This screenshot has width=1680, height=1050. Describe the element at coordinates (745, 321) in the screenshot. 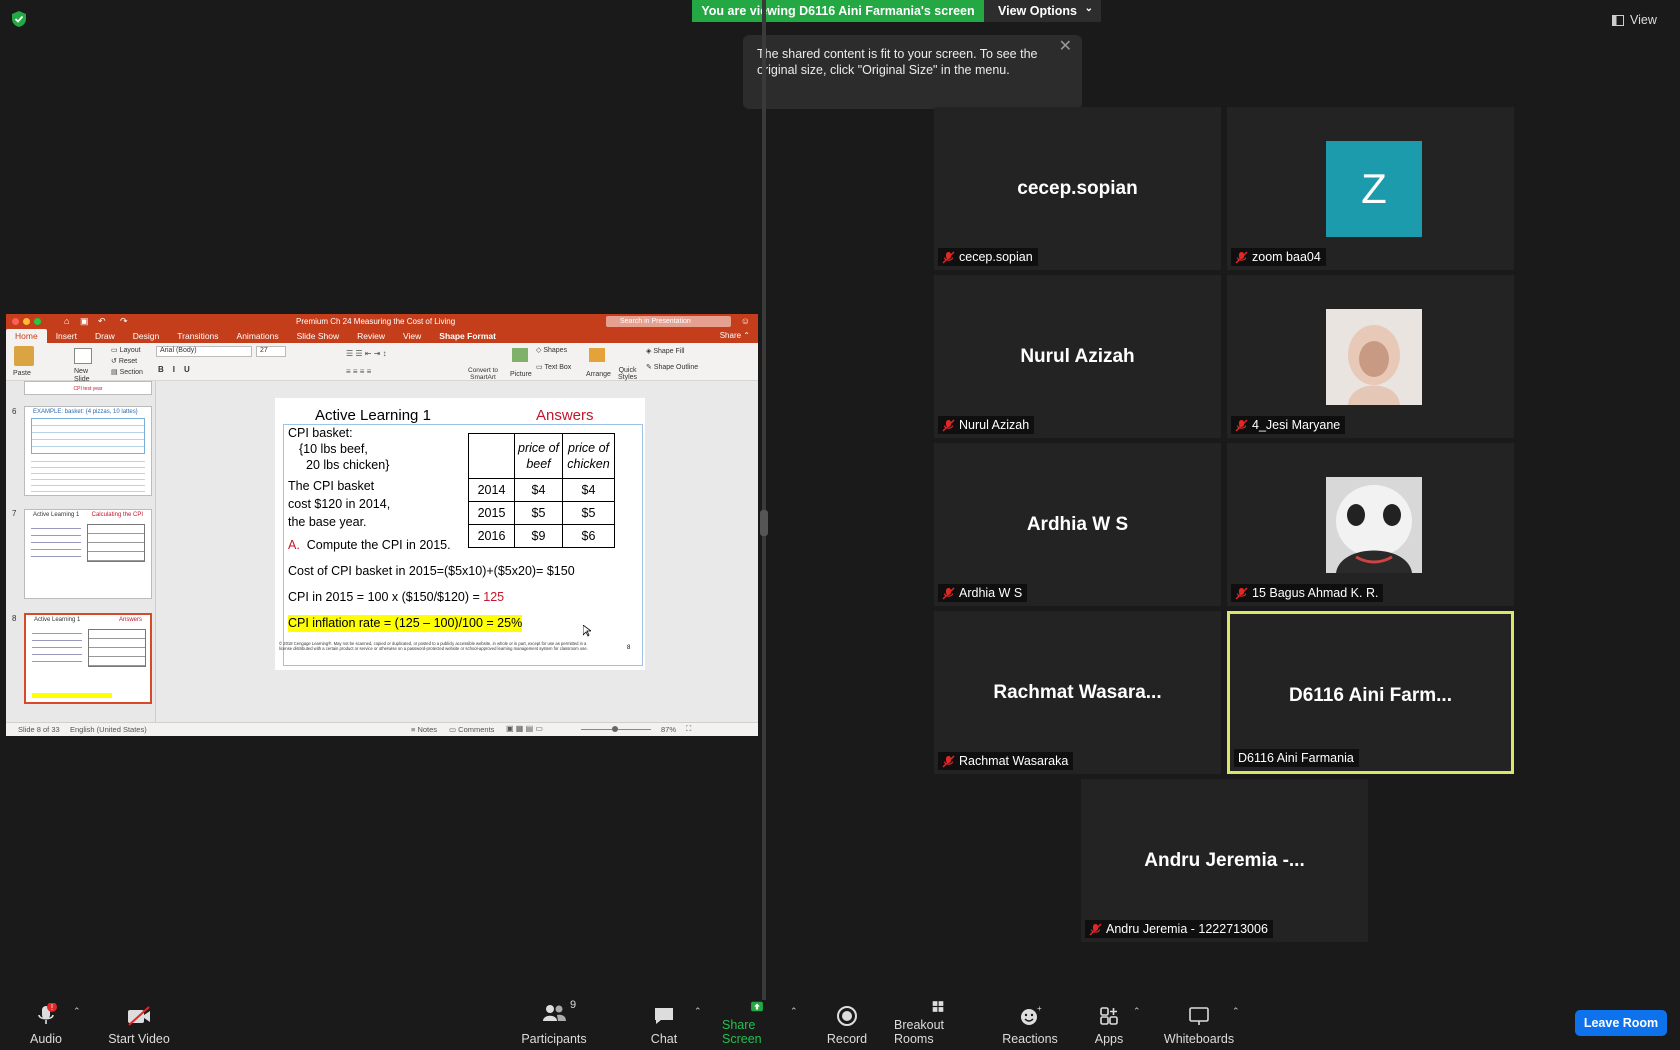

I see `feedback-icon: ☺` at that location.